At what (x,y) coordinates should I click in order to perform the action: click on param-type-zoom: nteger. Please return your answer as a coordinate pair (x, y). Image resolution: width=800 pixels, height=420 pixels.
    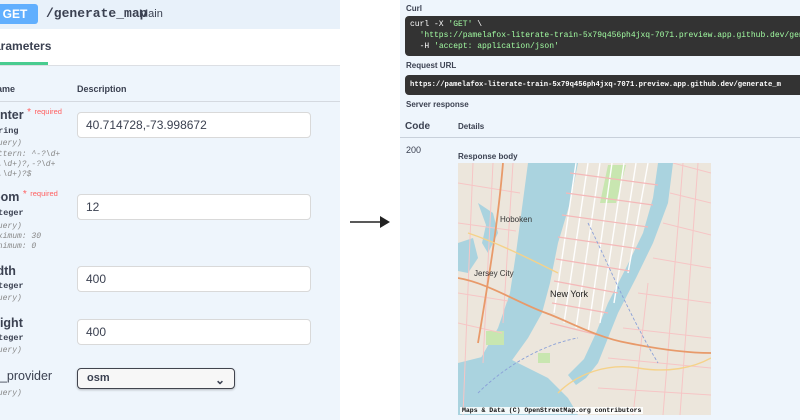
    Looking at the image, I should click on (12, 213).